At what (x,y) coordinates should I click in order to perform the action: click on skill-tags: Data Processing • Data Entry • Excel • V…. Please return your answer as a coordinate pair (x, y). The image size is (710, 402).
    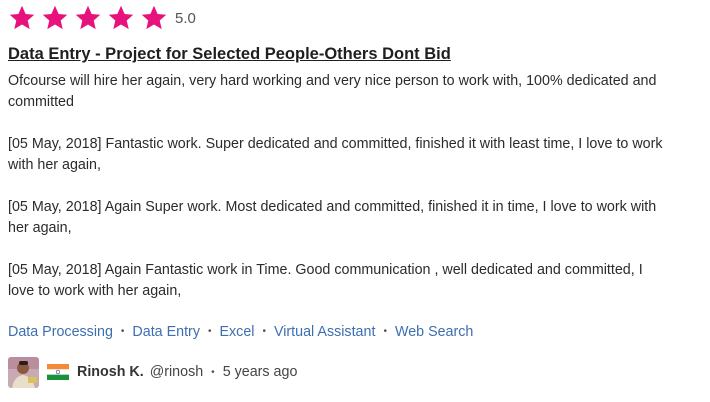
    Looking at the image, I should click on (353, 332).